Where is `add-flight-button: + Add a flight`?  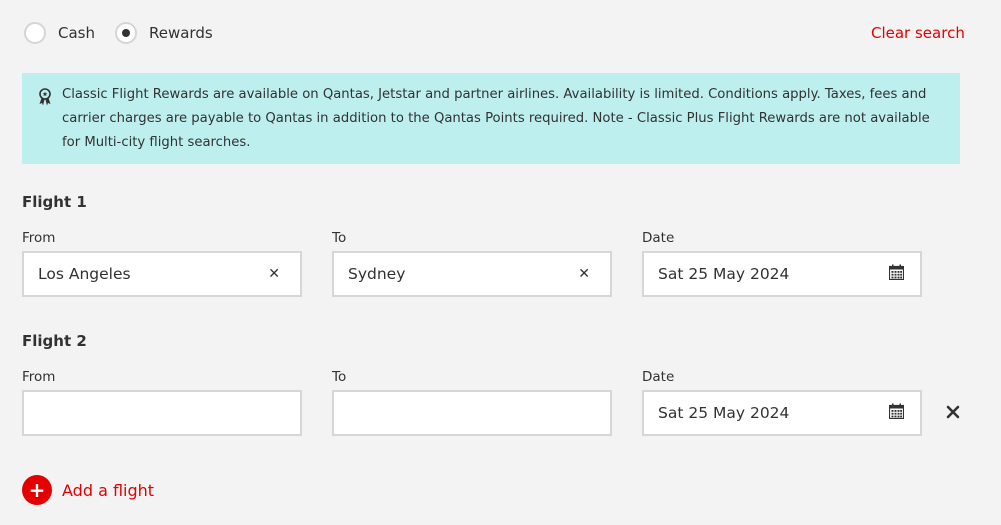 add-flight-button: + Add a flight is located at coordinates (88, 490).